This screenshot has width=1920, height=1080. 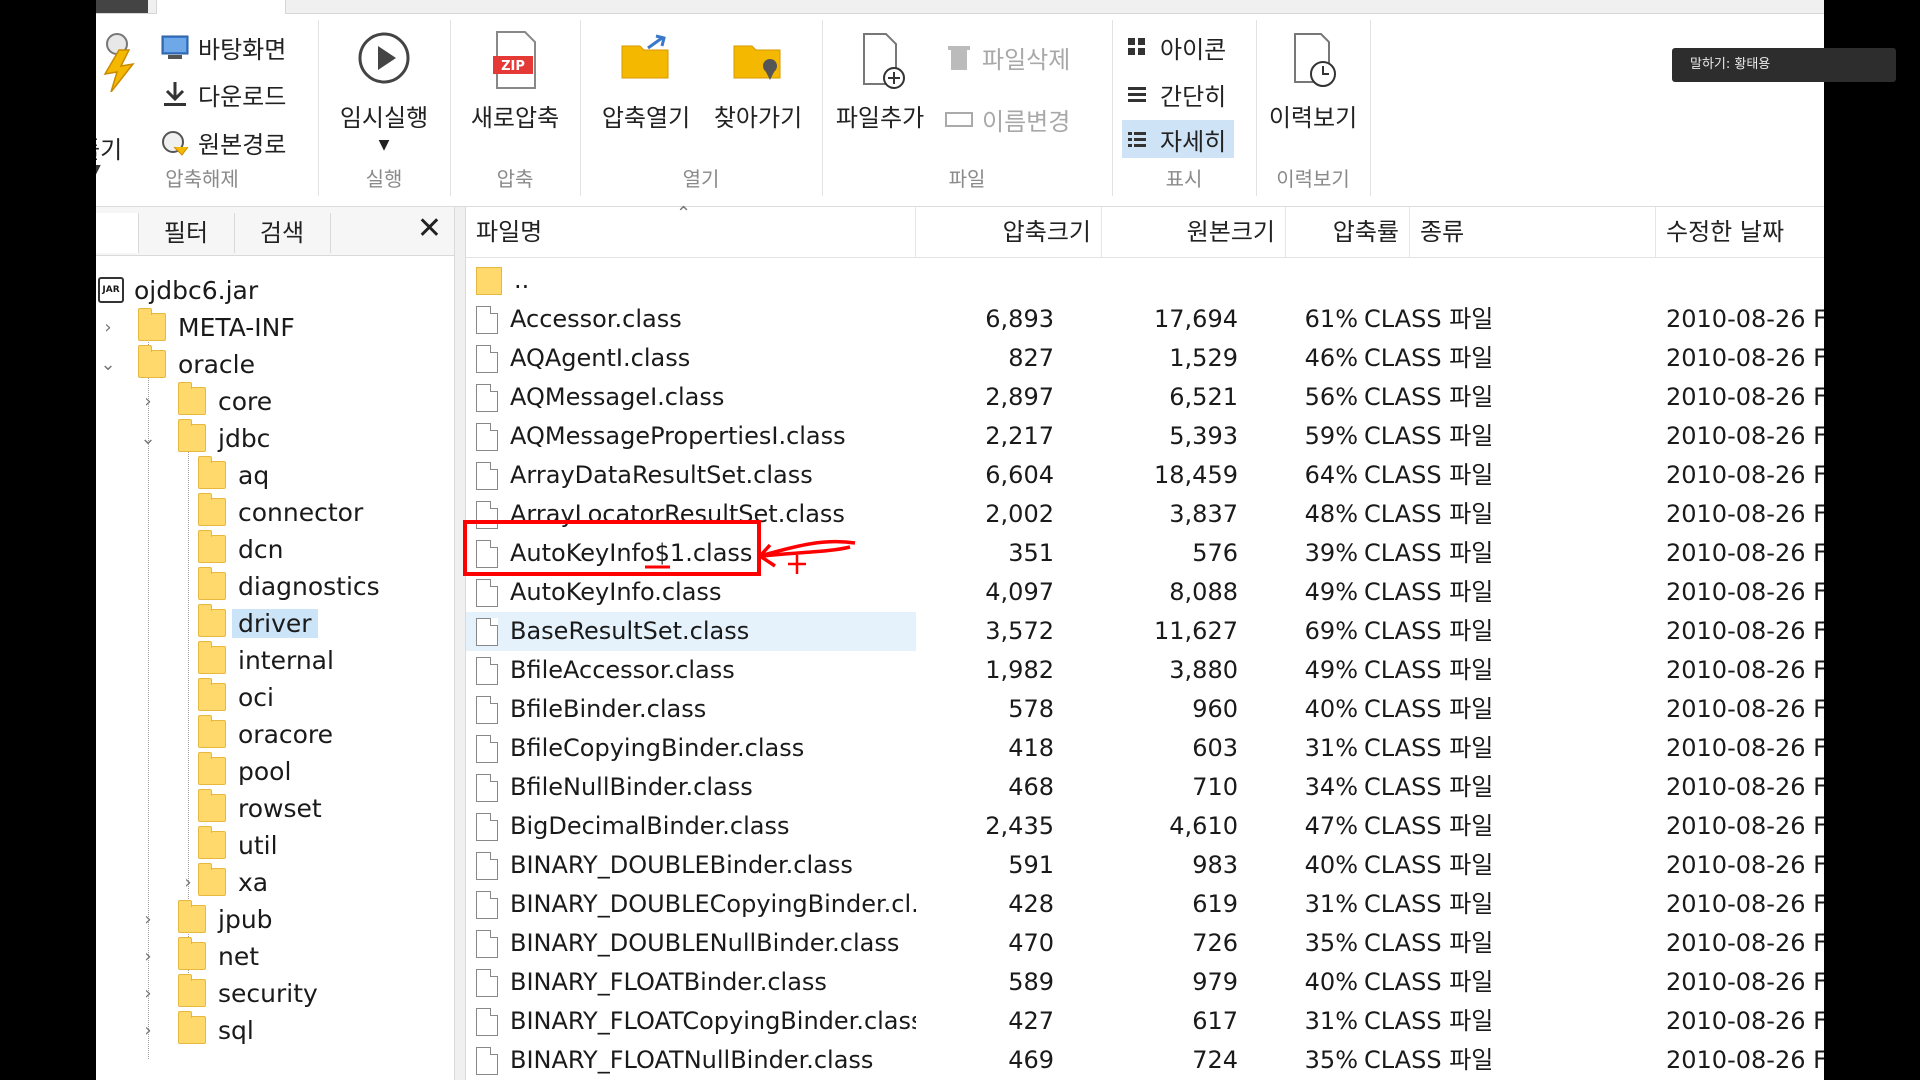 What do you see at coordinates (460, 643) in the screenshot?
I see `panel-splitter` at bounding box center [460, 643].